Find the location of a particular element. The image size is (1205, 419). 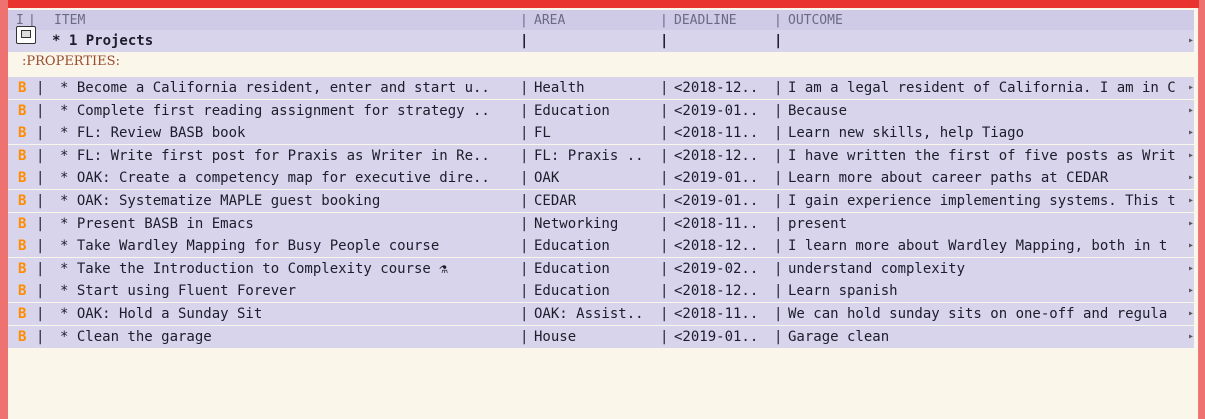

cell-outcome: understand complexity is located at coordinates (987, 269).